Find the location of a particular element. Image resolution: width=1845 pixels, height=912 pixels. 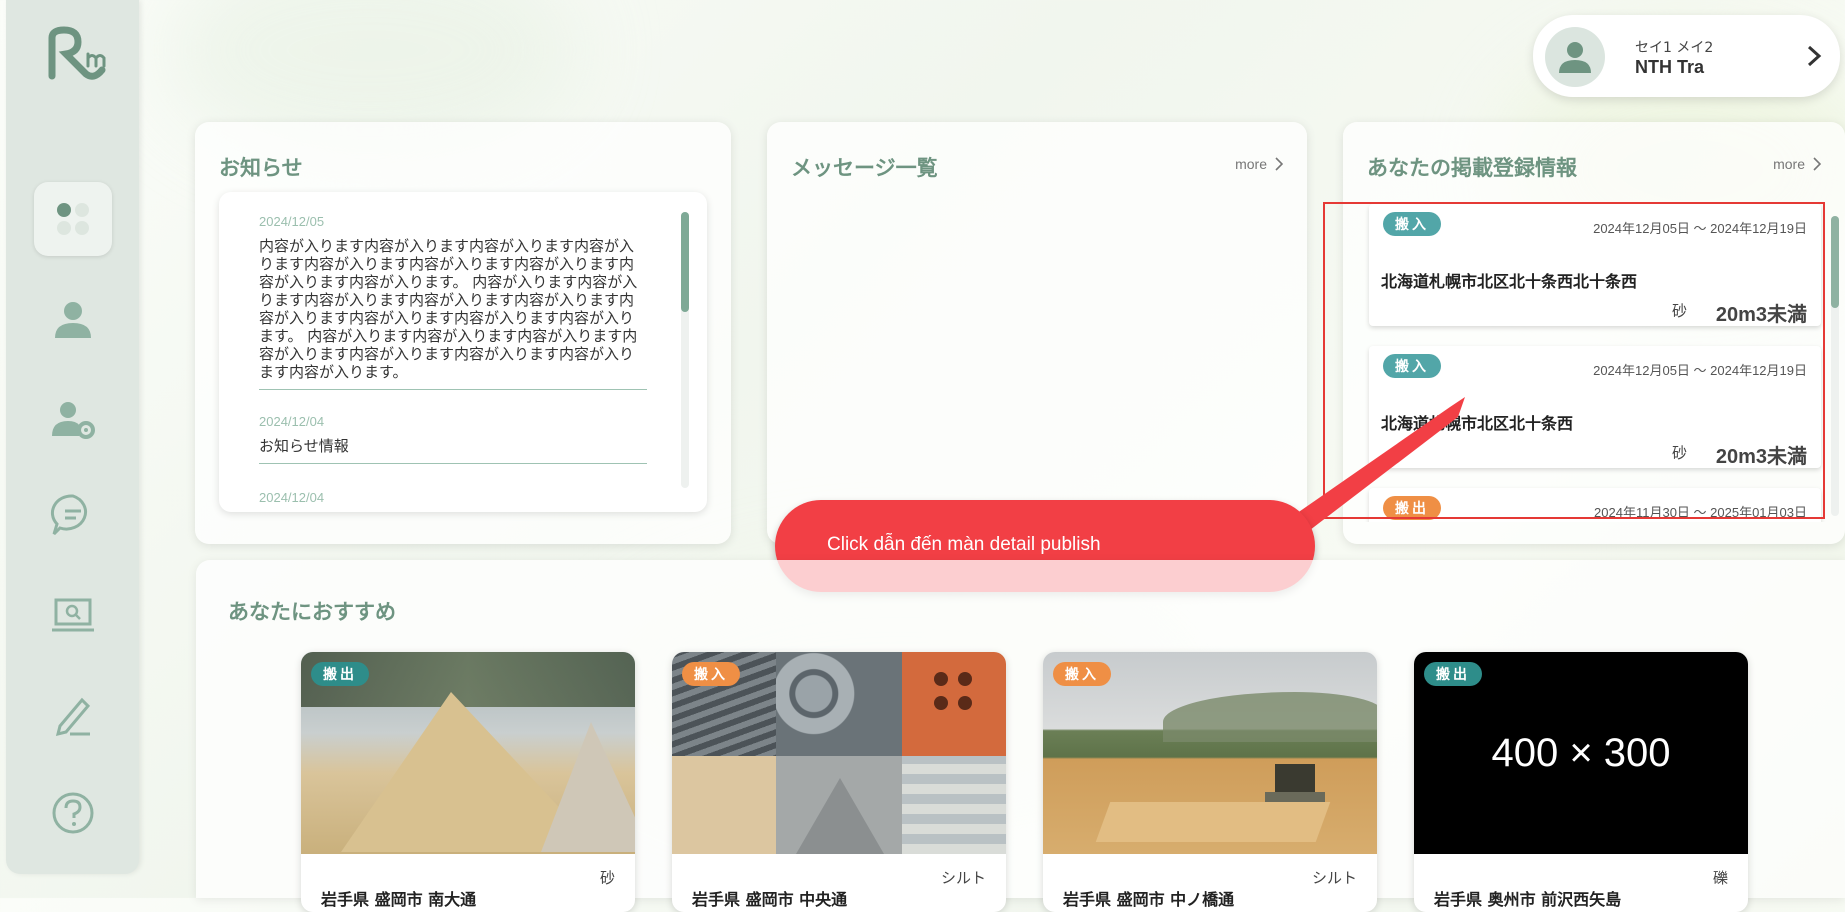

user-card: セイ1 メイ2 NTH Tra is located at coordinates (1686, 56).